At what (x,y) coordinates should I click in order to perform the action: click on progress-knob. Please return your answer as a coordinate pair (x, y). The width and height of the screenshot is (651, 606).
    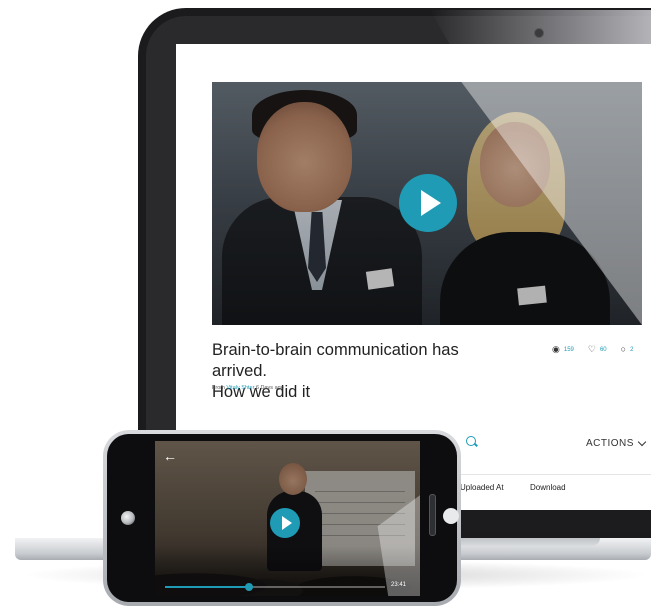
    Looking at the image, I should click on (248, 587).